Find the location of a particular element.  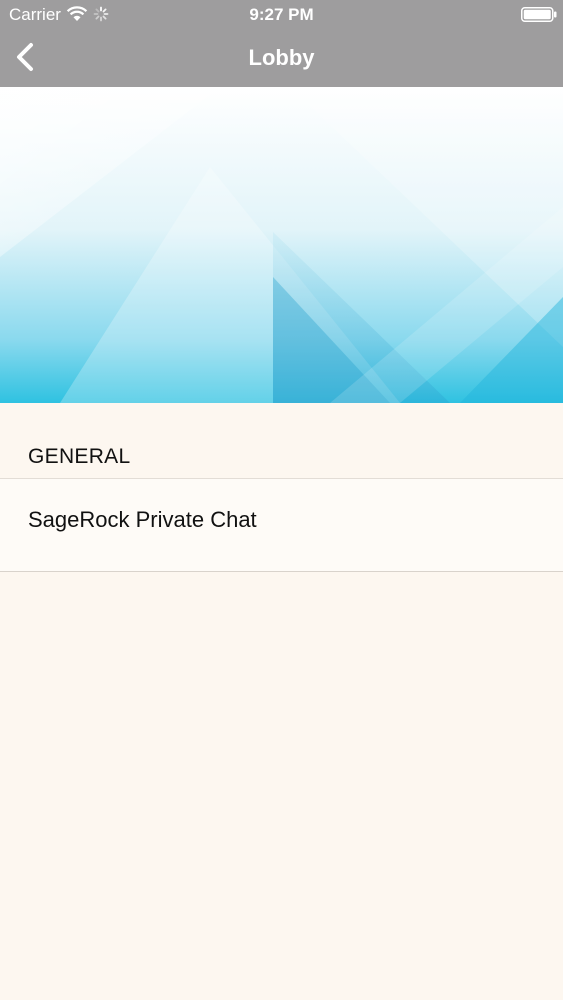

status-bar: Carrier 9:27 PM is located at coordinates (281, 15).